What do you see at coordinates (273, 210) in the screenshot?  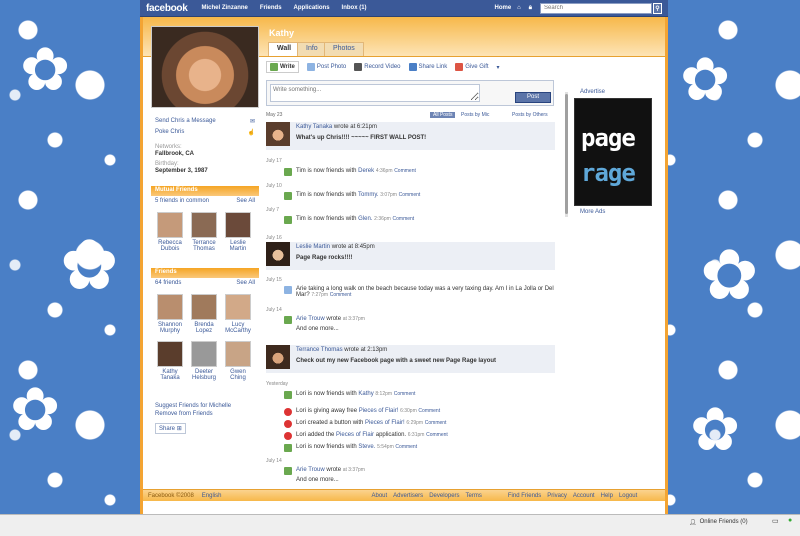 I see `feed-date: July 7` at bounding box center [273, 210].